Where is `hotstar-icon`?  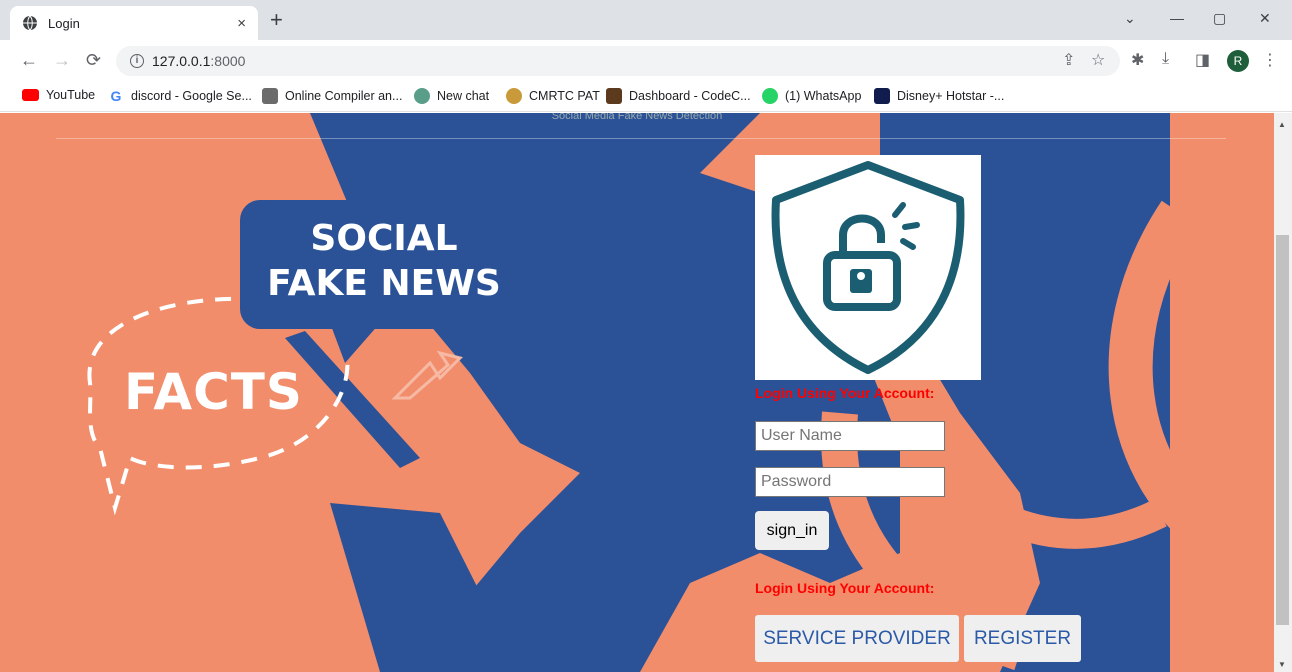
hotstar-icon is located at coordinates (882, 96).